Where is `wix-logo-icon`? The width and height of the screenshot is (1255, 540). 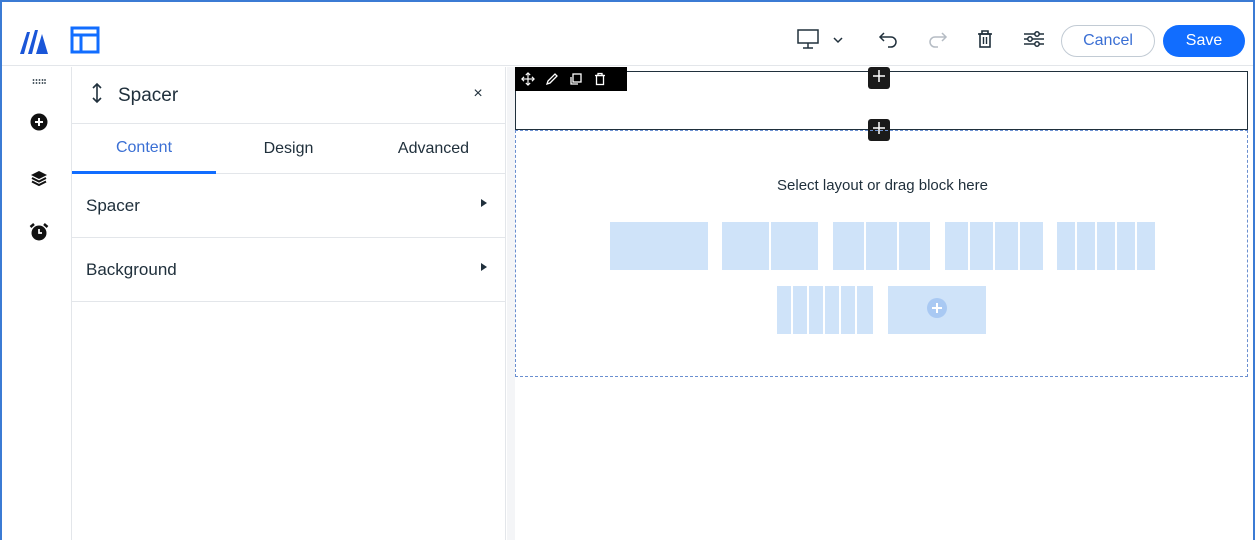
wix-logo-icon is located at coordinates (35, 41).